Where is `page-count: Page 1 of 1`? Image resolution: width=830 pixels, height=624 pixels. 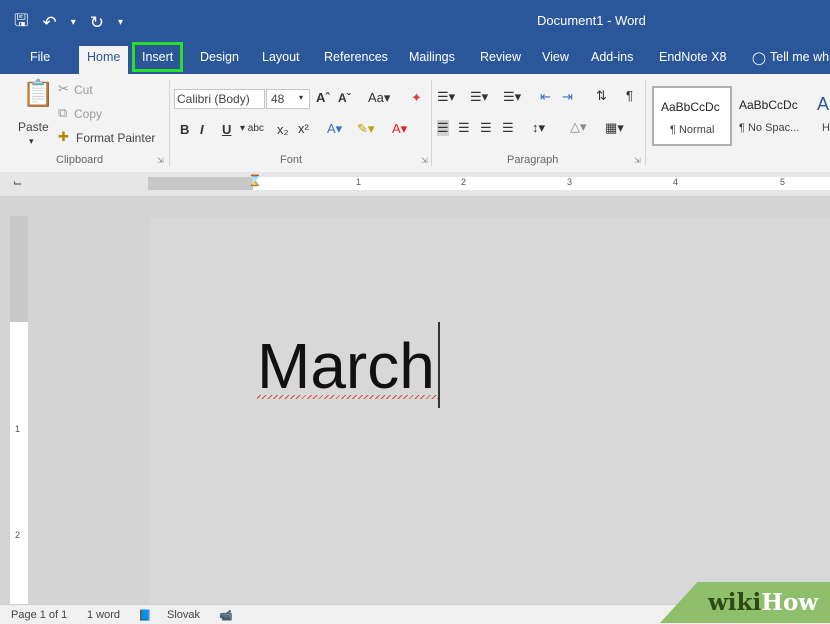 page-count: Page 1 of 1 is located at coordinates (39, 615).